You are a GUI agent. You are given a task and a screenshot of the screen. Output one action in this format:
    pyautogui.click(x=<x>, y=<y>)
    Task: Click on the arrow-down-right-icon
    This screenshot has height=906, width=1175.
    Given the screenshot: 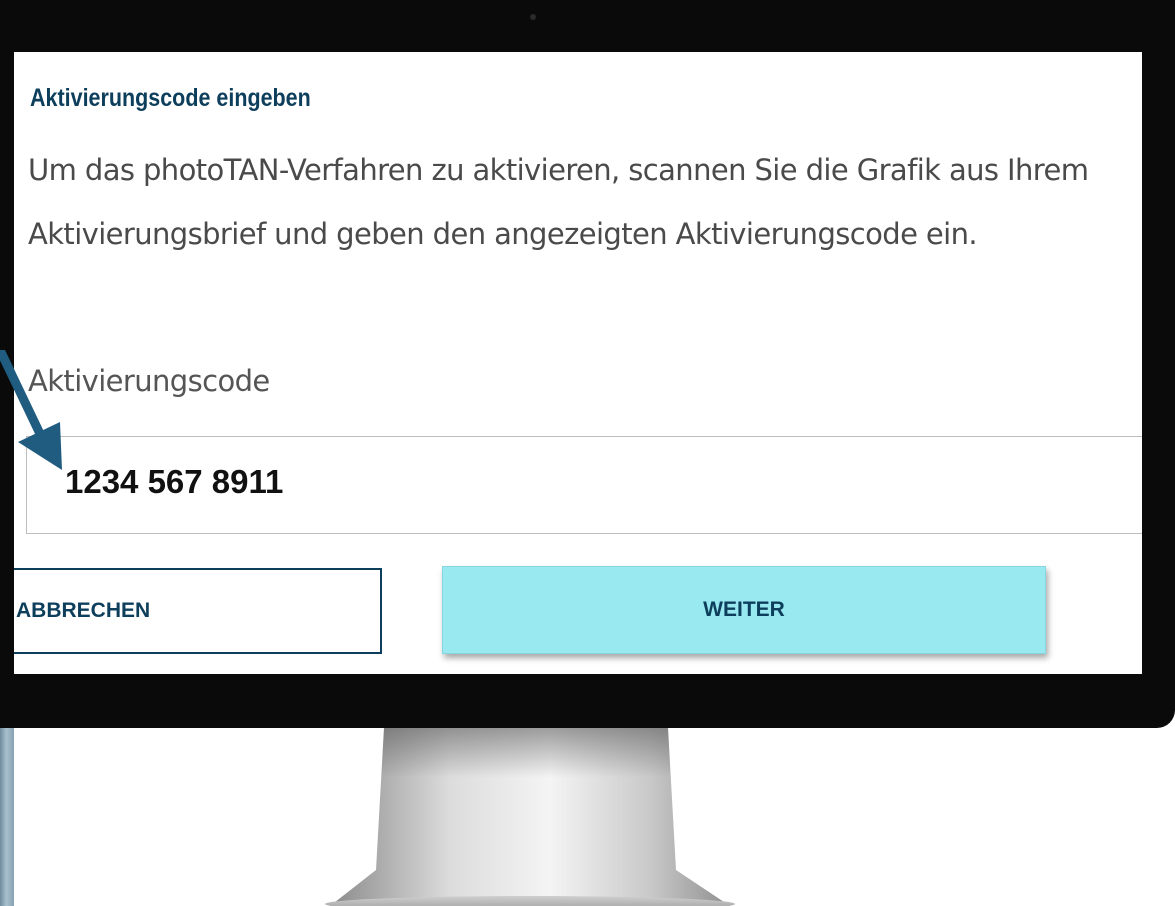 What is the action you would take?
    pyautogui.click(x=31, y=410)
    